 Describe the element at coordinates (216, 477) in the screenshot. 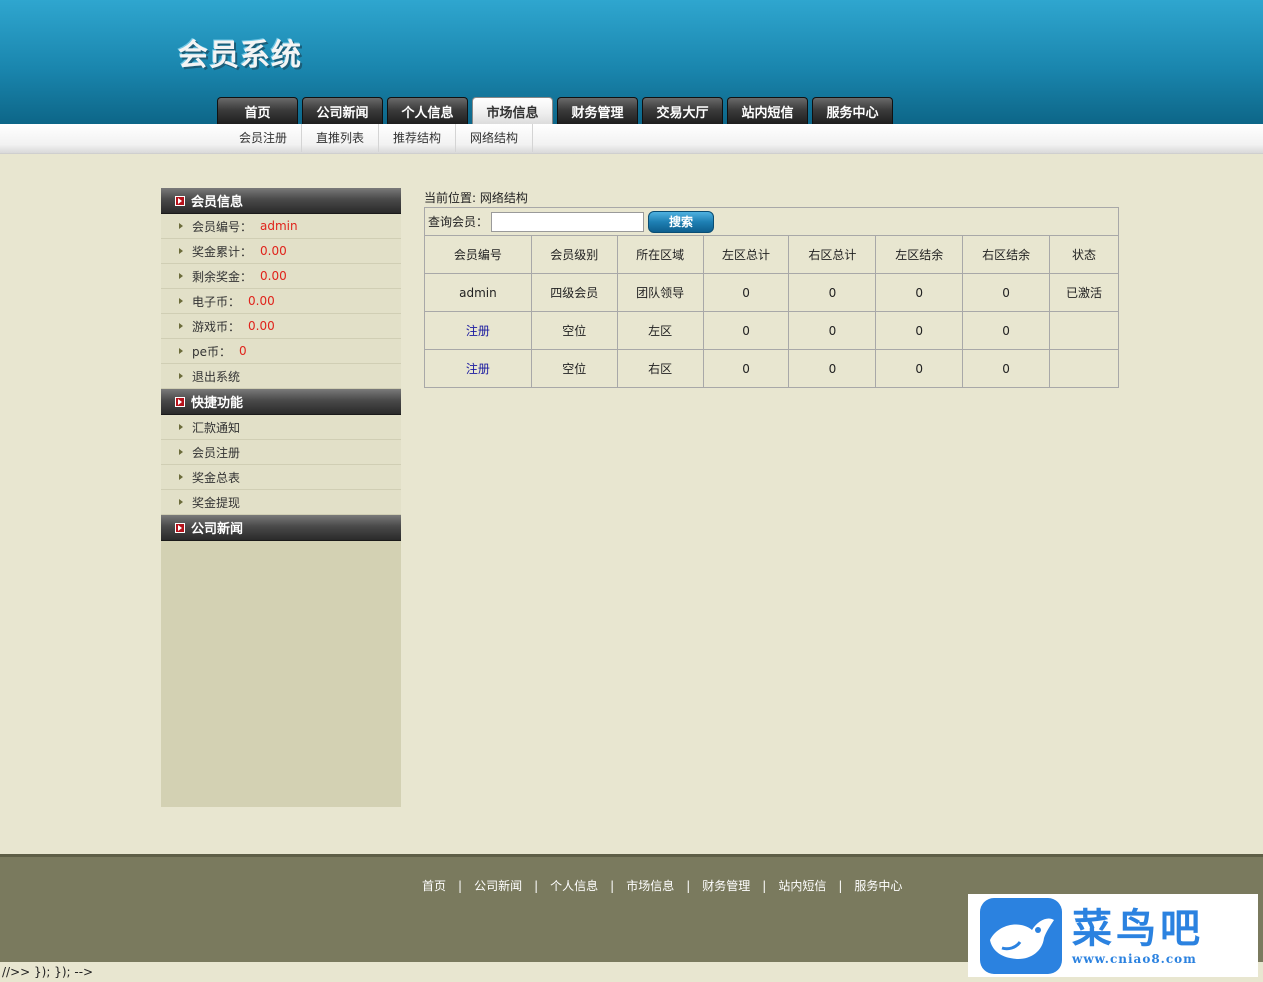

I see `item-label: 奖金总表` at that location.